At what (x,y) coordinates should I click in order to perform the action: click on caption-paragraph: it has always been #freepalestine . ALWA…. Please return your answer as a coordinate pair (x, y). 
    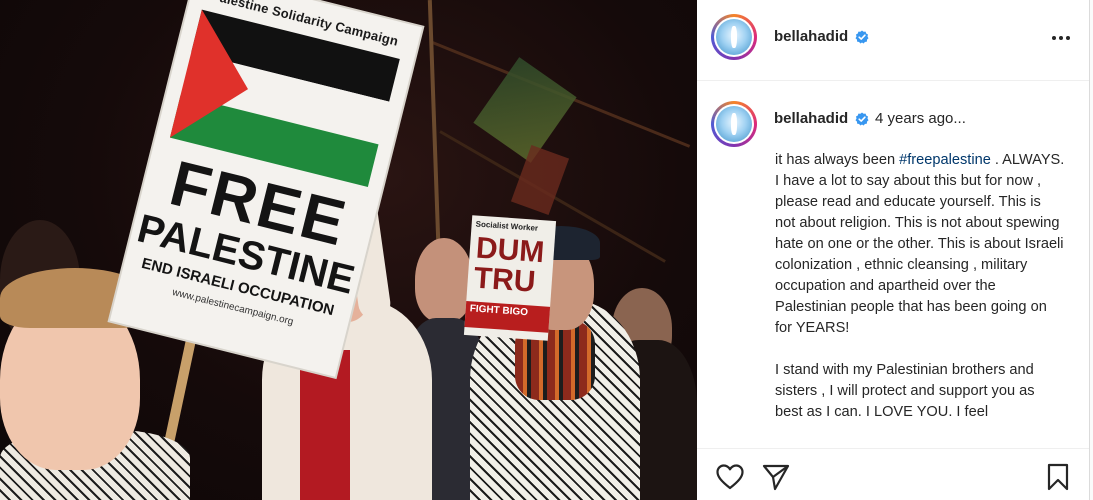
    Looking at the image, I should click on (920, 244).